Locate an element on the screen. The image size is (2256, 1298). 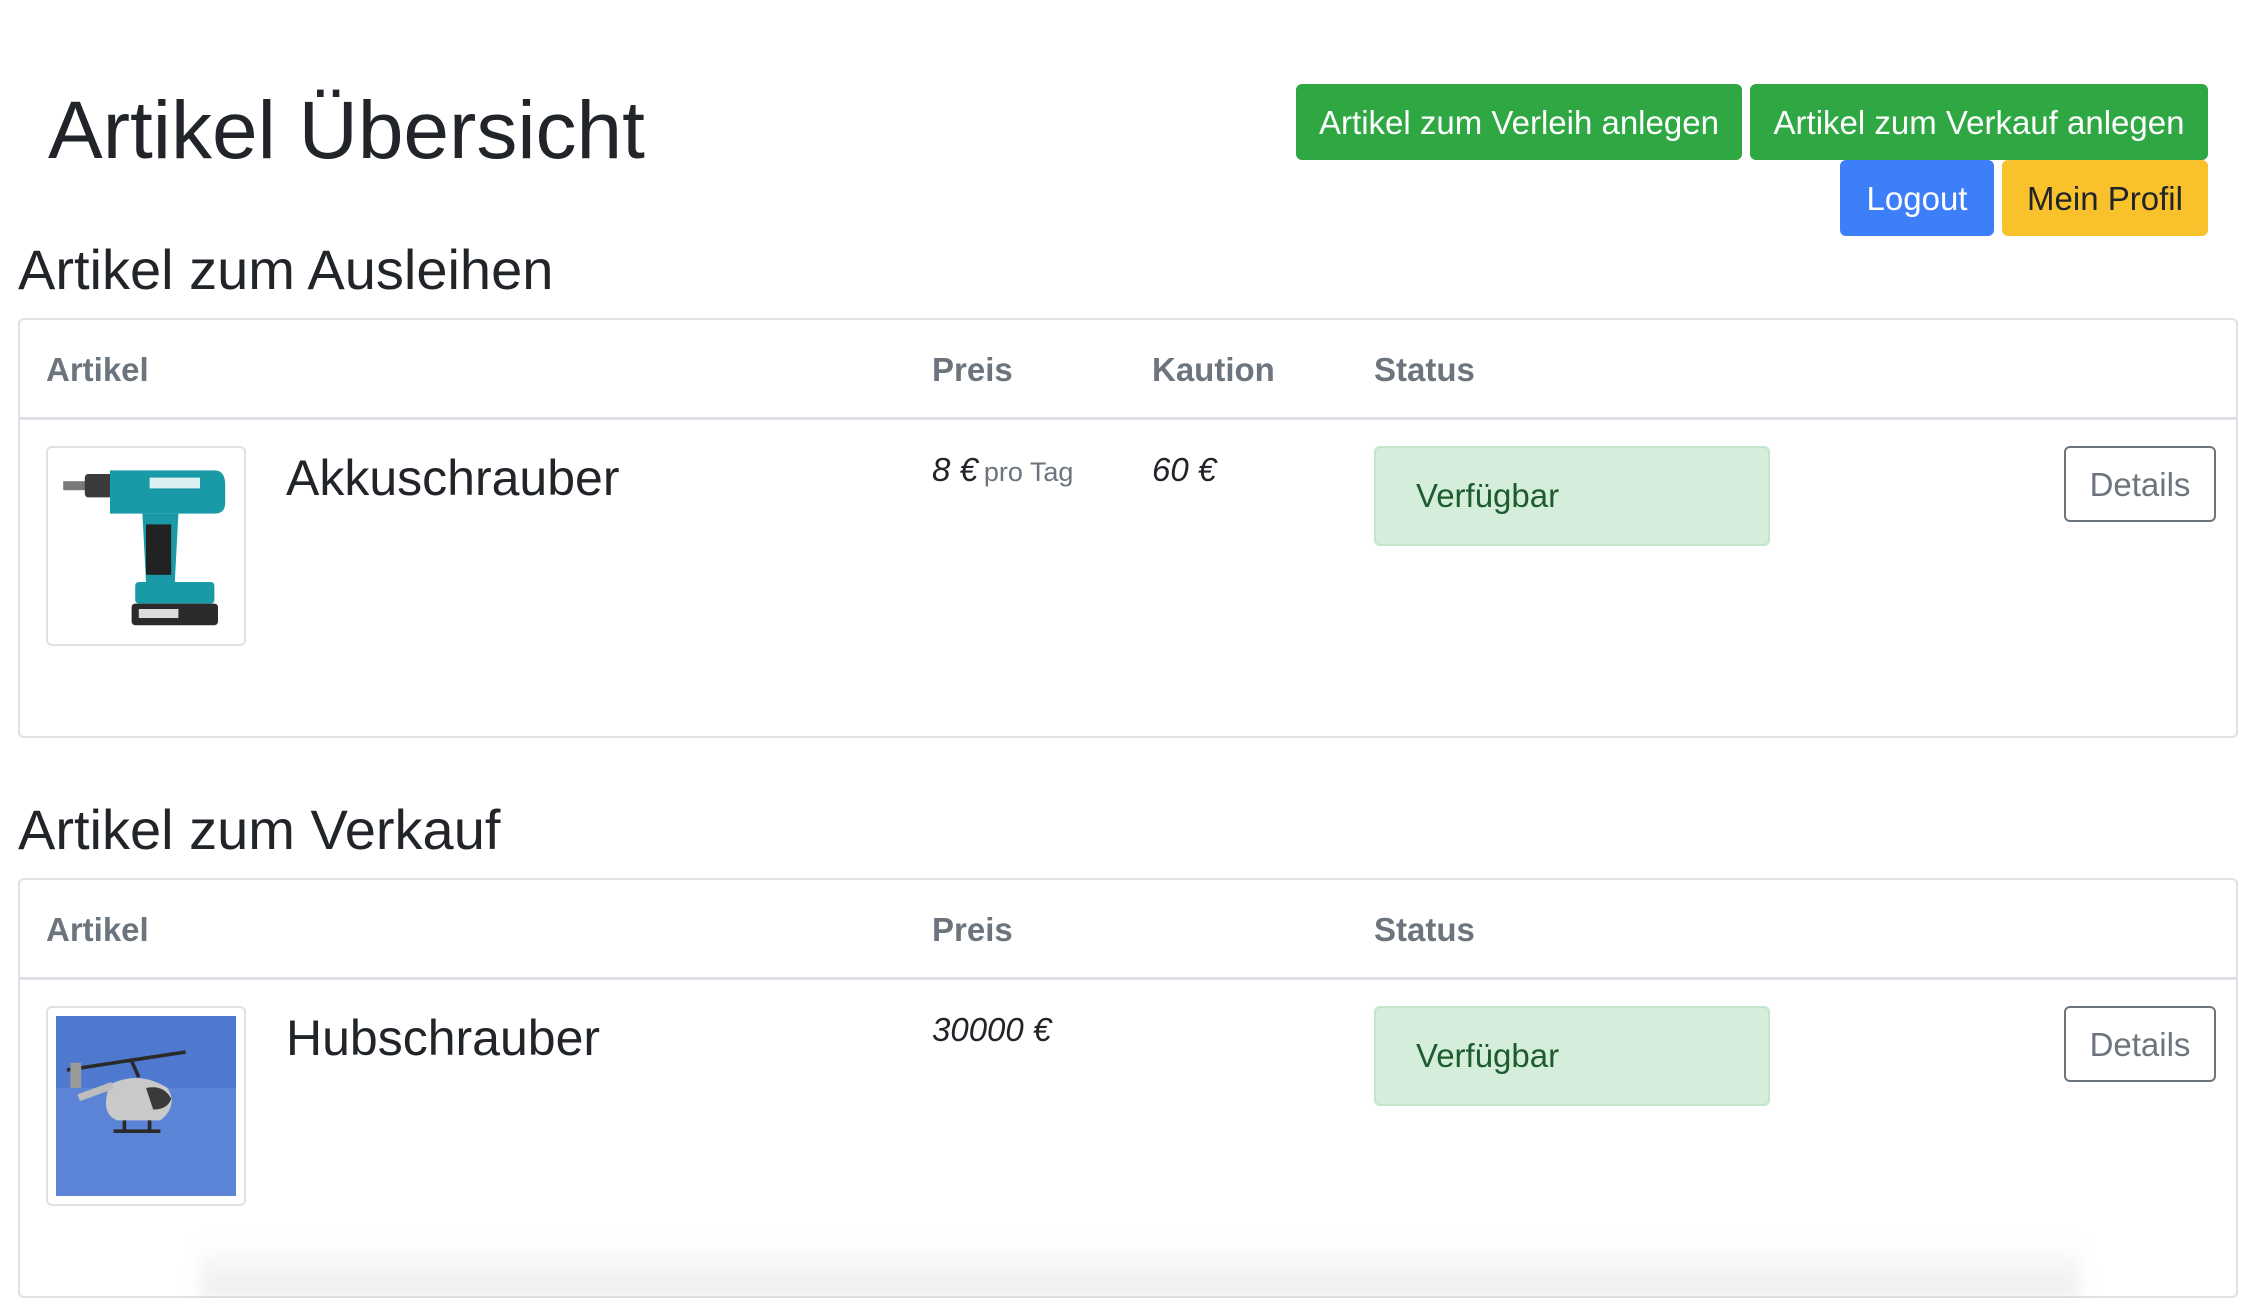
sale-section-title: Artikel zum Verkauf is located at coordinates (259, 829).